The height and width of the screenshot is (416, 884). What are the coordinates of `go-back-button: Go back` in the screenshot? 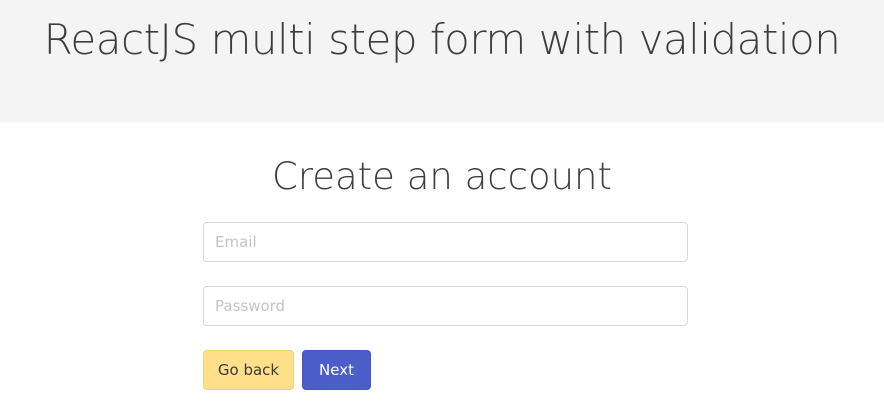 It's located at (248, 370).